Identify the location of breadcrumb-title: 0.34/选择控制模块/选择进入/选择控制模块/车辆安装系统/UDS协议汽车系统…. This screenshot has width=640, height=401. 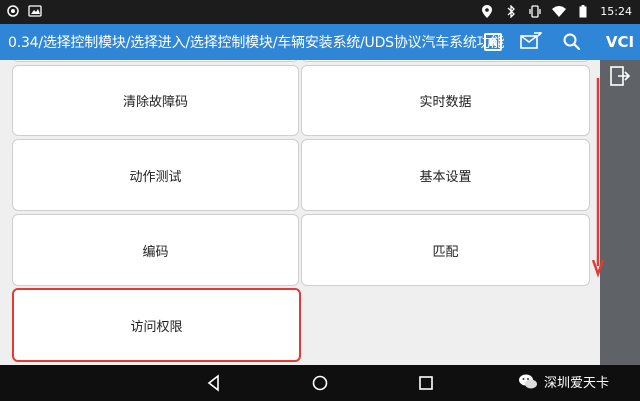
(256, 43).